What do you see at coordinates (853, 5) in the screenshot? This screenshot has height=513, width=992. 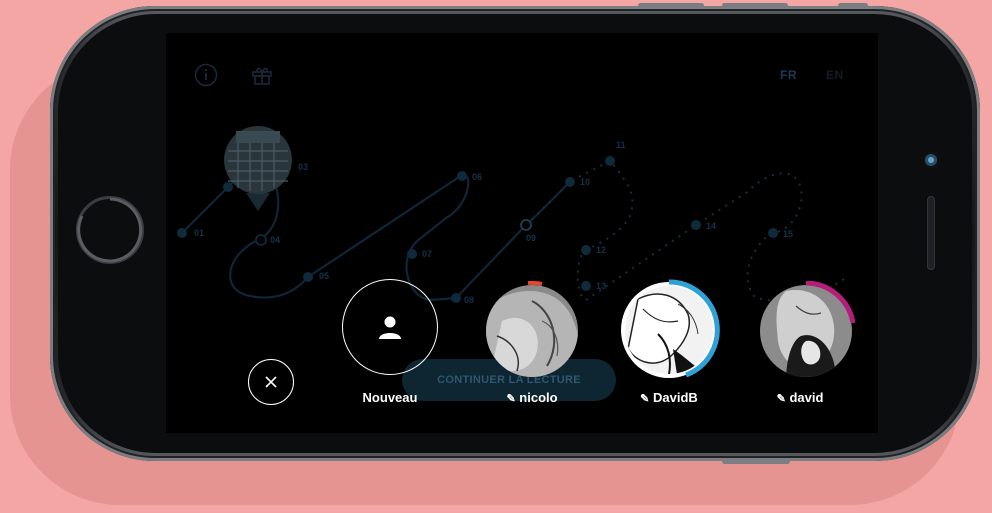 I see `mute-switch` at bounding box center [853, 5].